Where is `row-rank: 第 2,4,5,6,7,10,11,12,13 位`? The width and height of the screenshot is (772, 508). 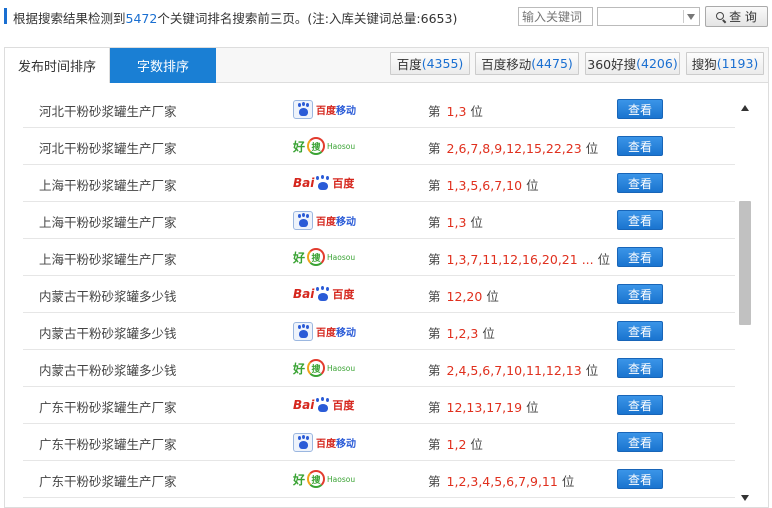
row-rank: 第 2,4,5,6,7,10,11,12,13 位 is located at coordinates (513, 369).